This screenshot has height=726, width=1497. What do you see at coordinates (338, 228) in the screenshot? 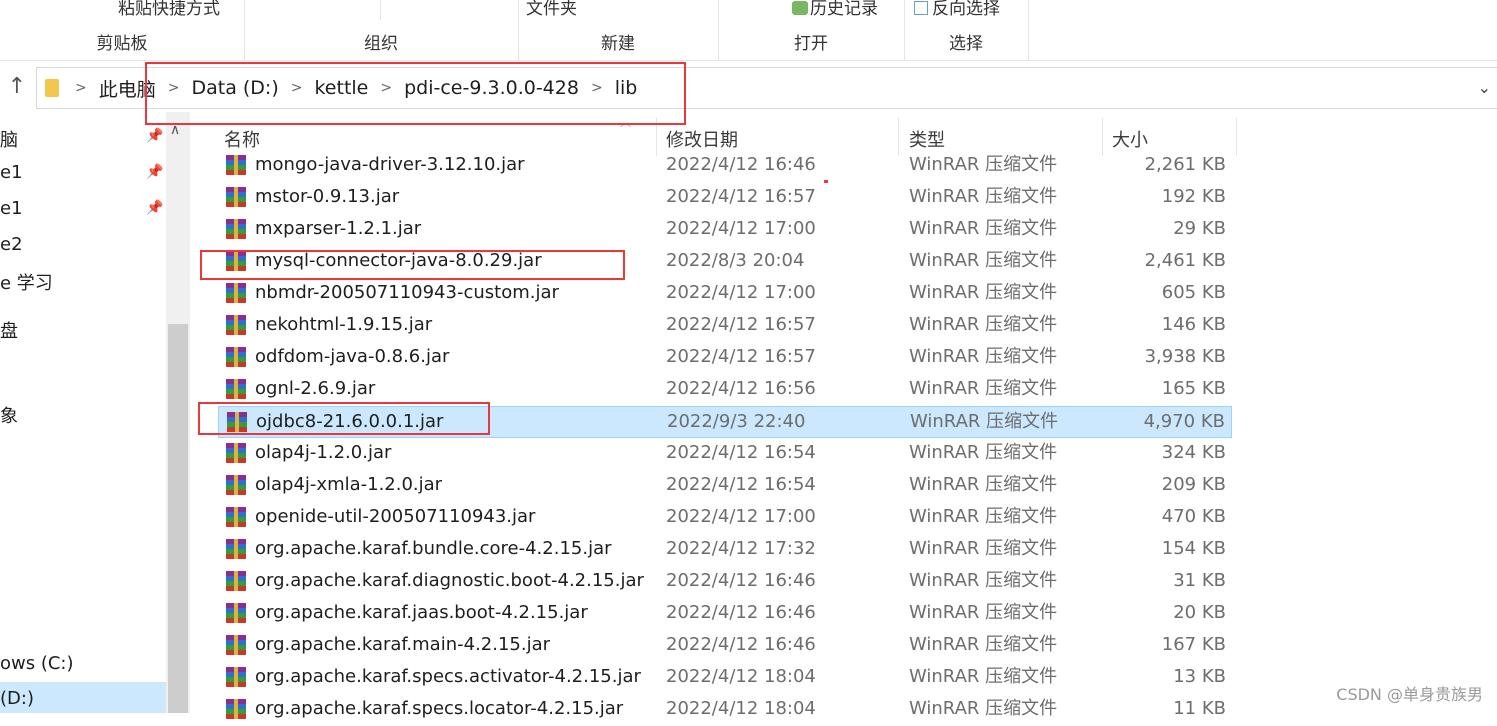
I see `file-name: mxparser-1.2.1.jar` at bounding box center [338, 228].